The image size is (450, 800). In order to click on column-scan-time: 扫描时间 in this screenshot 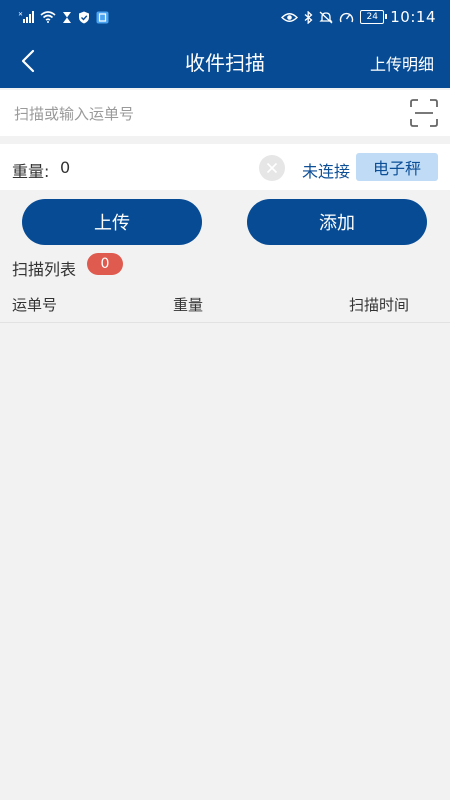, I will do `click(379, 305)`.